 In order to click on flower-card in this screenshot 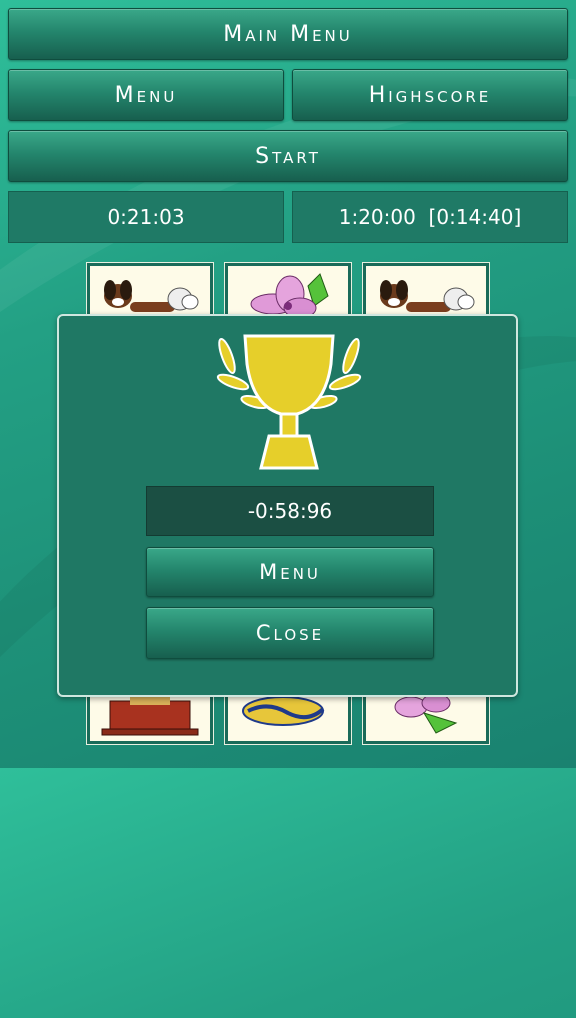, I will do `click(426, 717)`.